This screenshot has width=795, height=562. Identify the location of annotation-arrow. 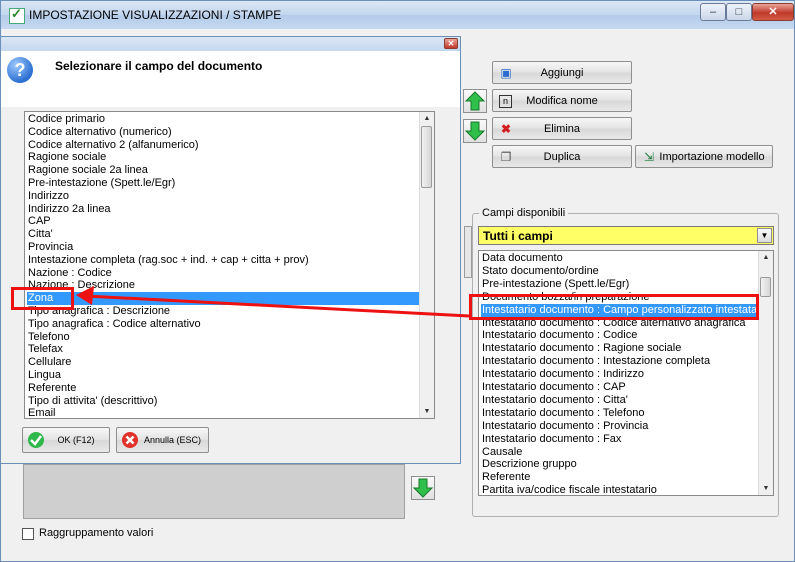
(273, 302).